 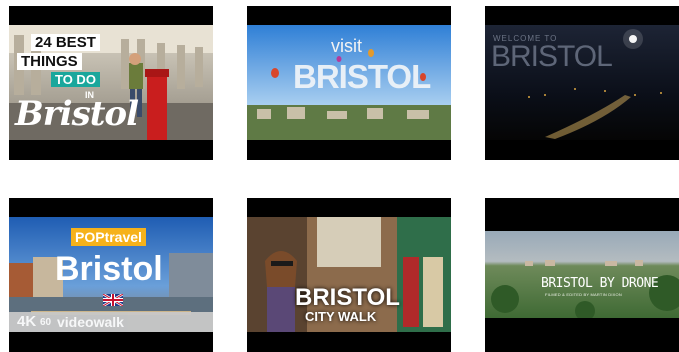 I want to click on video-thumbnail-5: BRISTOL CITY WALK, so click(x=349, y=275).